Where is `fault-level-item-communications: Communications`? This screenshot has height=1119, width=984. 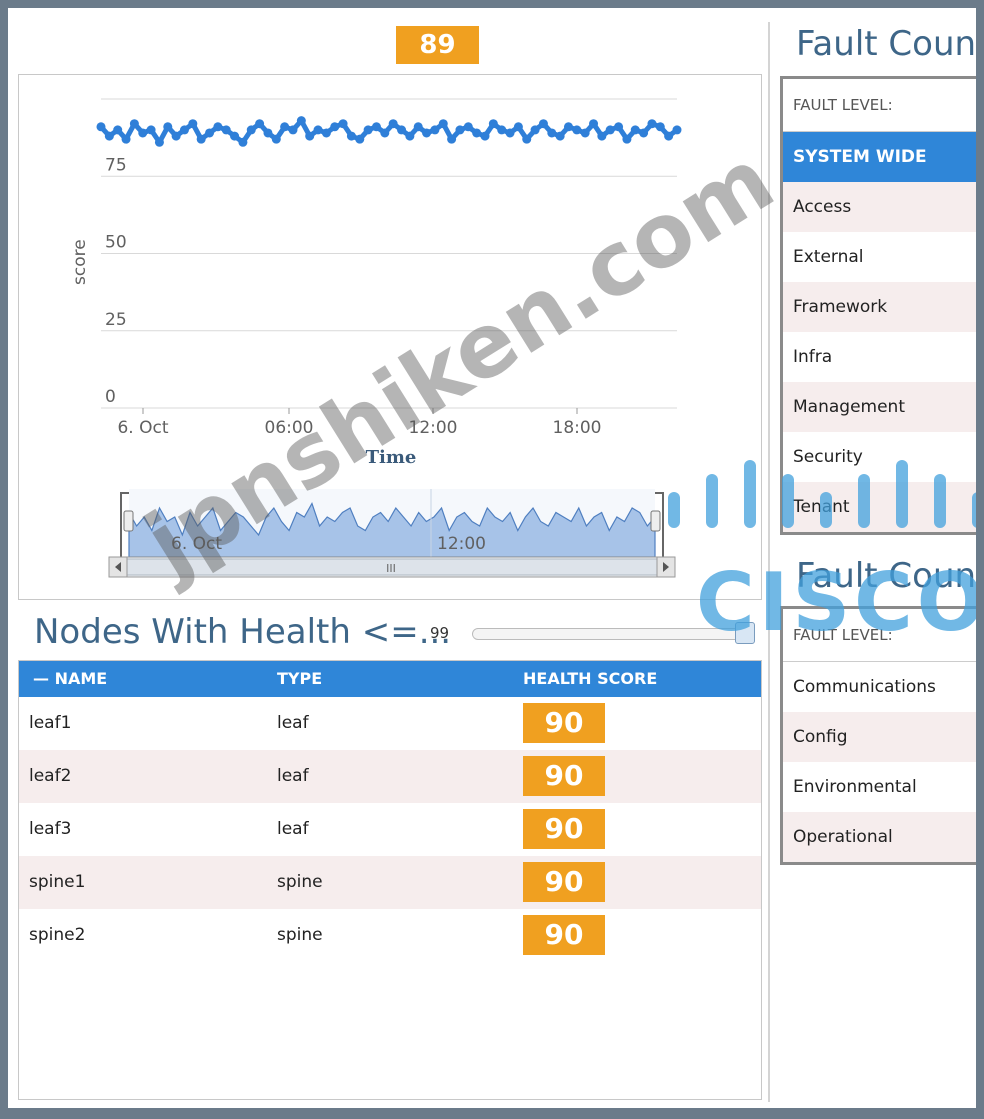
fault-level-item-communications: Communications is located at coordinates (879, 687).